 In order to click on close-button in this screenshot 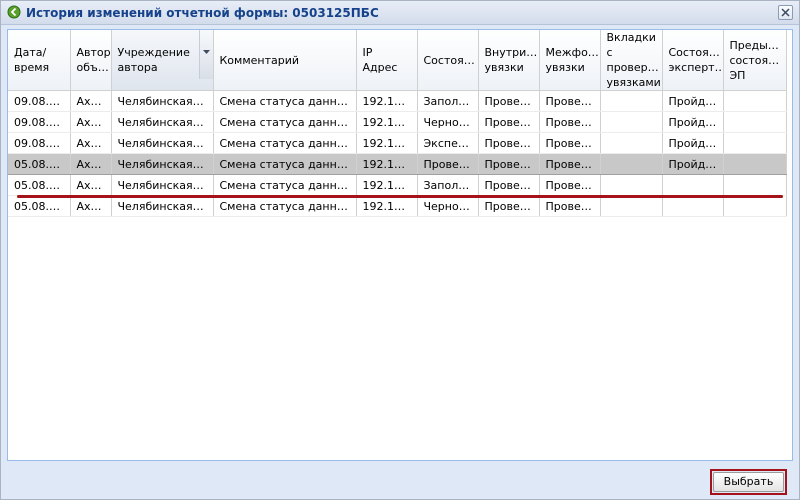, I will do `click(785, 12)`.